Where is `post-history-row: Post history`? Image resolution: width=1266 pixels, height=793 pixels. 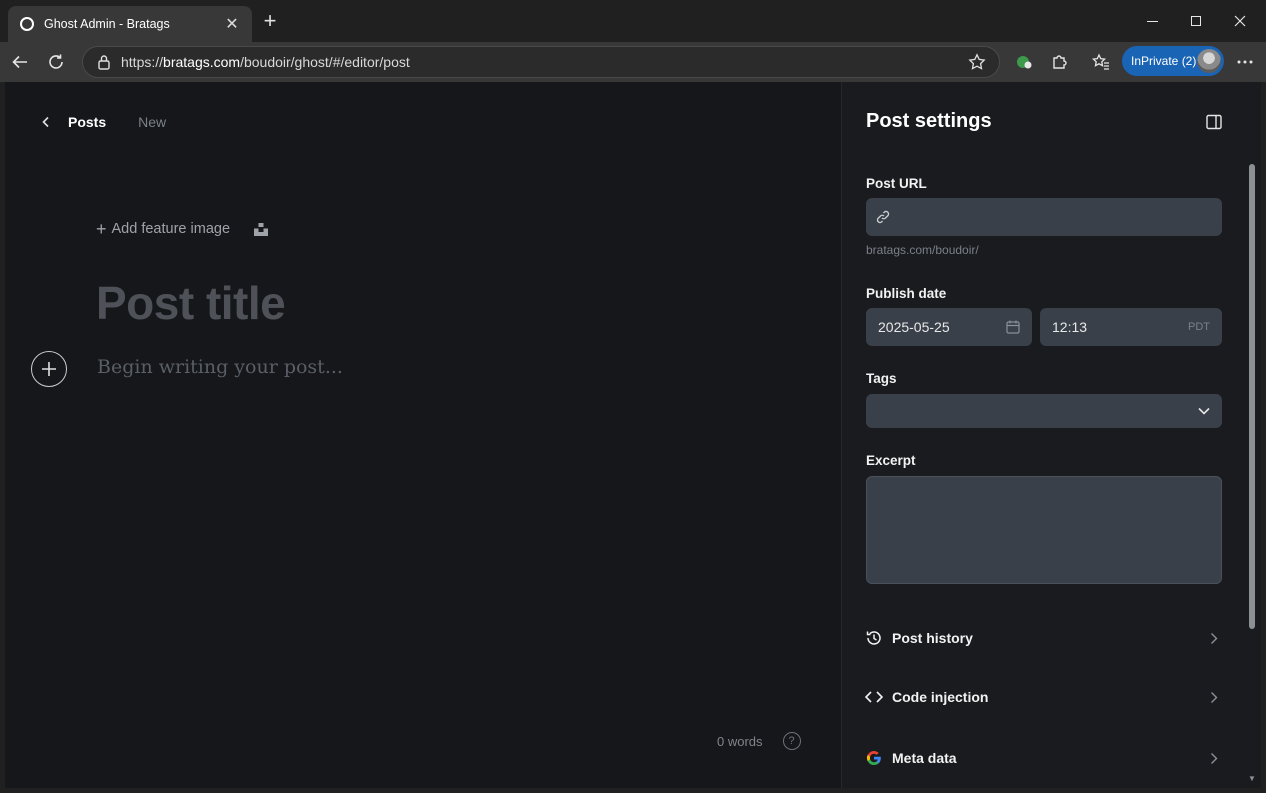
post-history-row: Post history is located at coordinates (1043, 638).